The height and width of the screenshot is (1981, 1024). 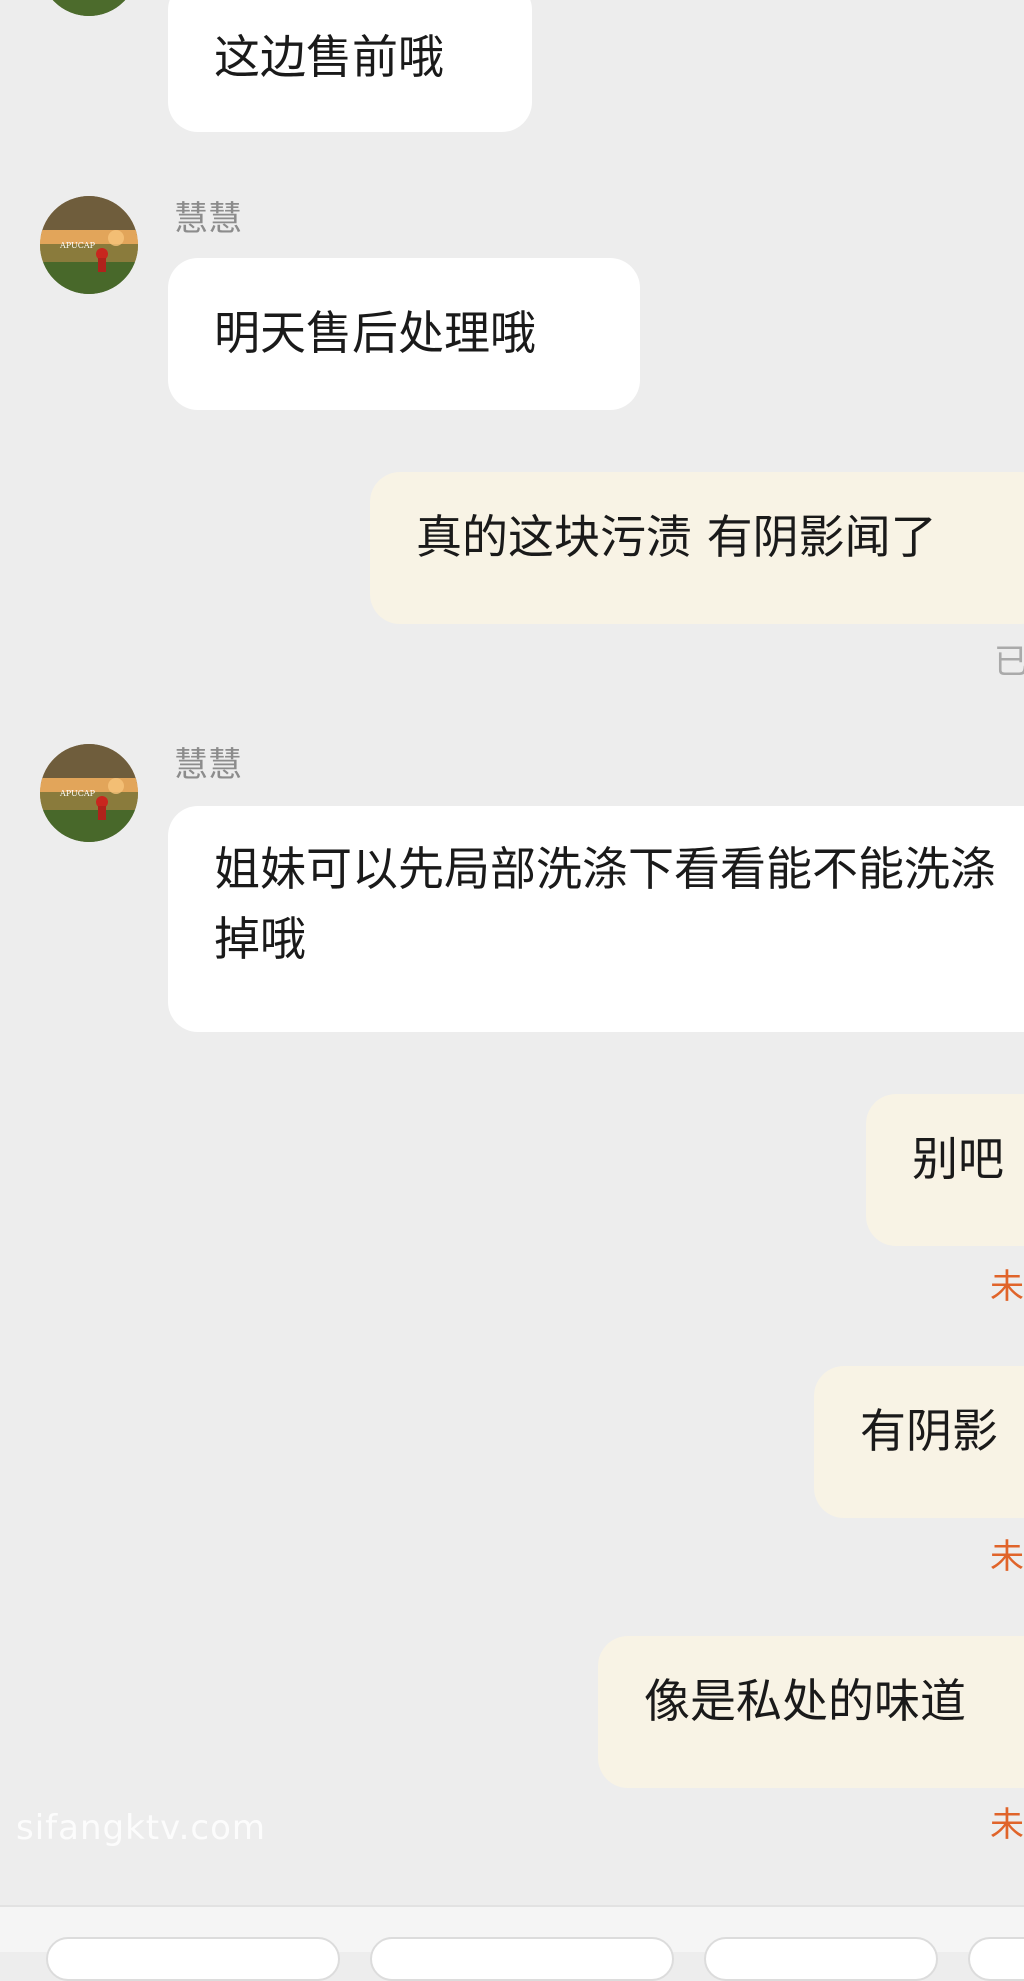 I want to click on quick-reply-bar, so click(x=512, y=1943).